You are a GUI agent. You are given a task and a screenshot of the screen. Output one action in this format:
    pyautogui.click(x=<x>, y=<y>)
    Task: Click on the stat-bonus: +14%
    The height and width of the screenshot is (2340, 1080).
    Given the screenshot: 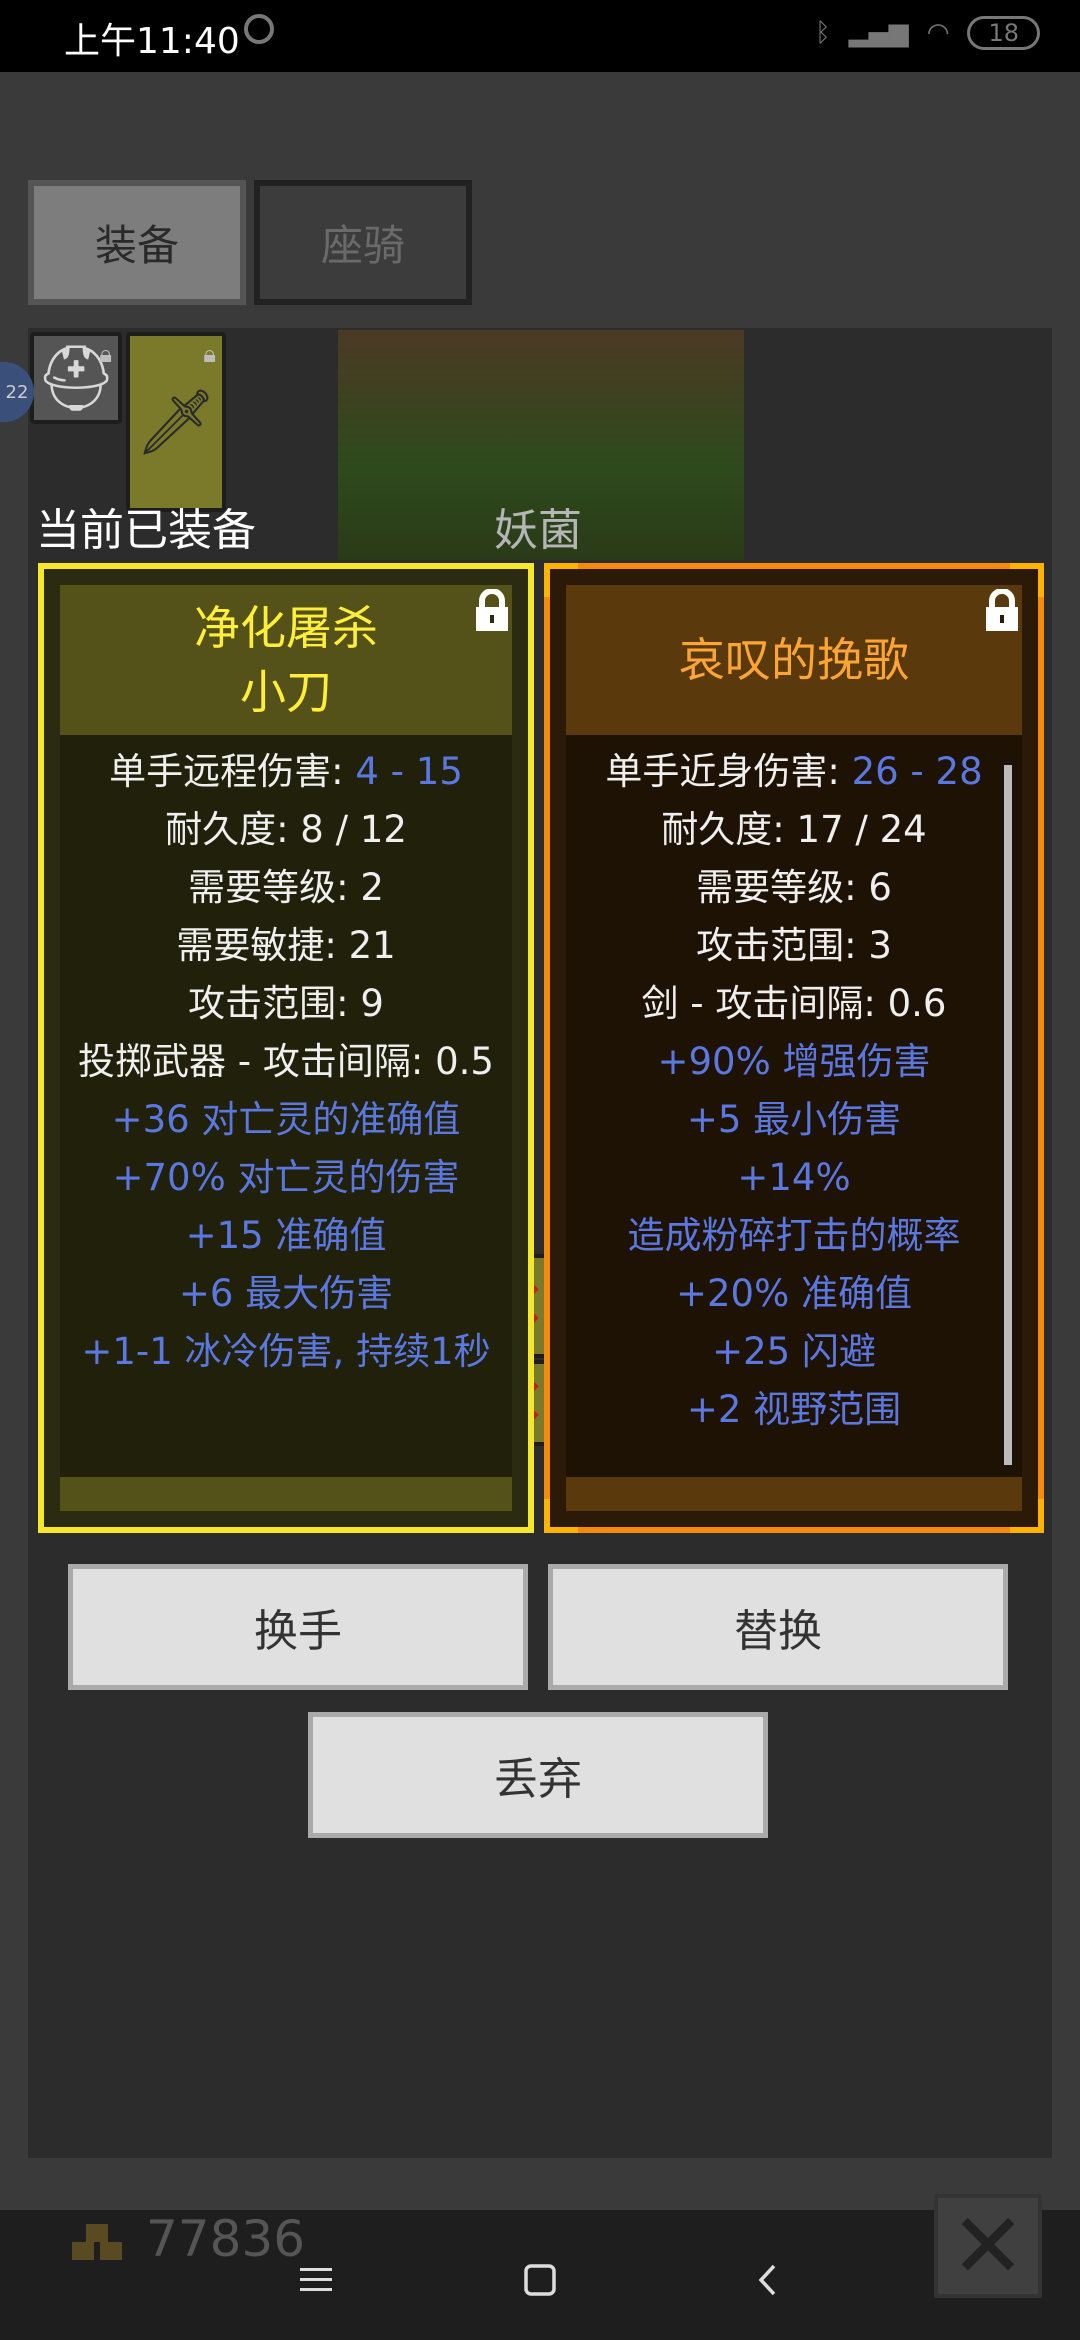 What is the action you would take?
    pyautogui.click(x=794, y=1177)
    